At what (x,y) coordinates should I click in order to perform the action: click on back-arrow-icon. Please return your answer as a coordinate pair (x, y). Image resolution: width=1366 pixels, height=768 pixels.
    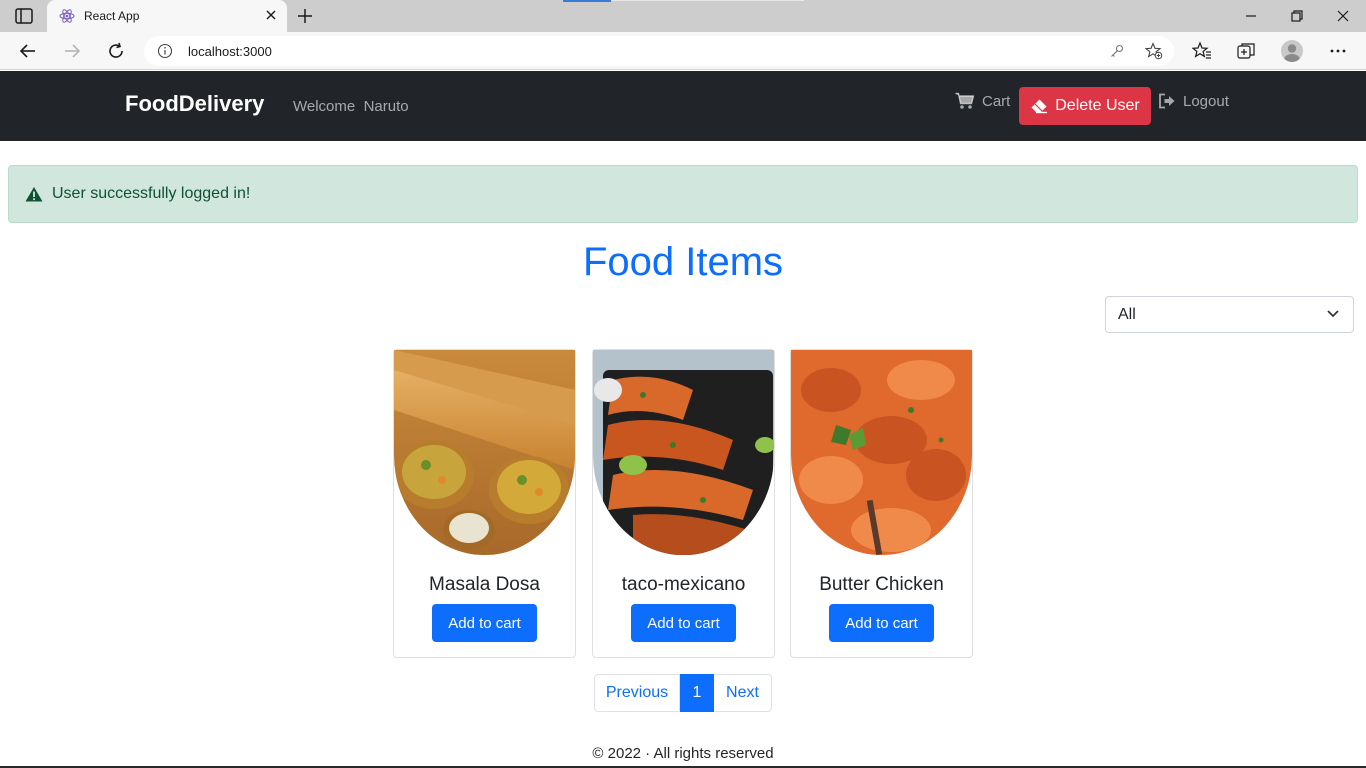
    Looking at the image, I should click on (28, 51).